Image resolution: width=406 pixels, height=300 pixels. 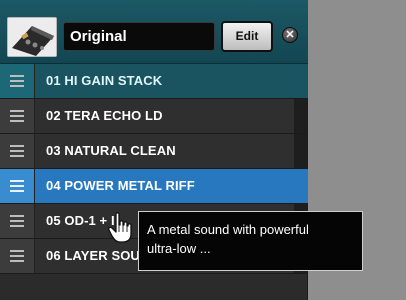 I want to click on patch-row-02: 02 TERA ECHO LD, so click(x=154, y=116).